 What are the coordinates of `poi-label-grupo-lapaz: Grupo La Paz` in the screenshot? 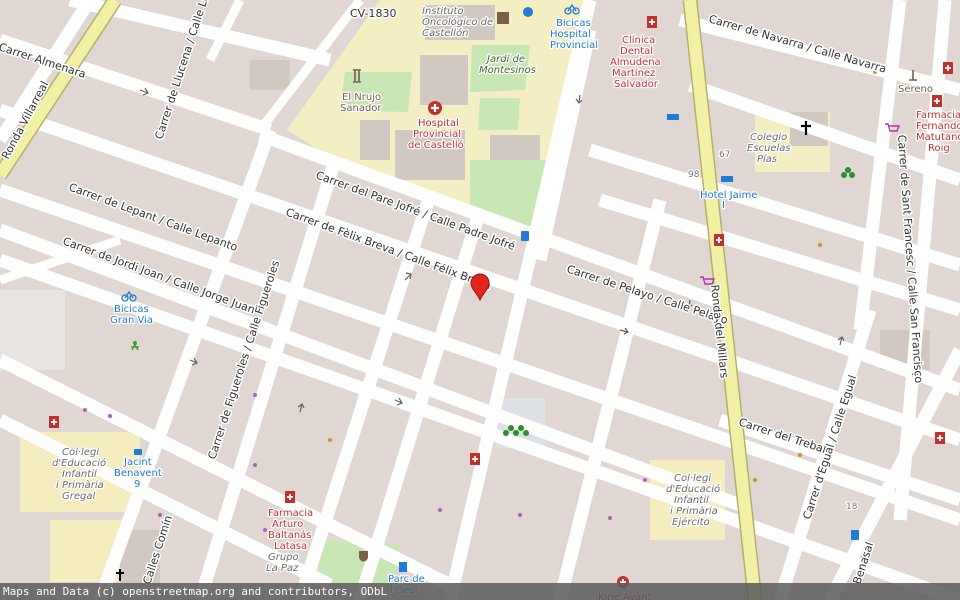 It's located at (282, 563).